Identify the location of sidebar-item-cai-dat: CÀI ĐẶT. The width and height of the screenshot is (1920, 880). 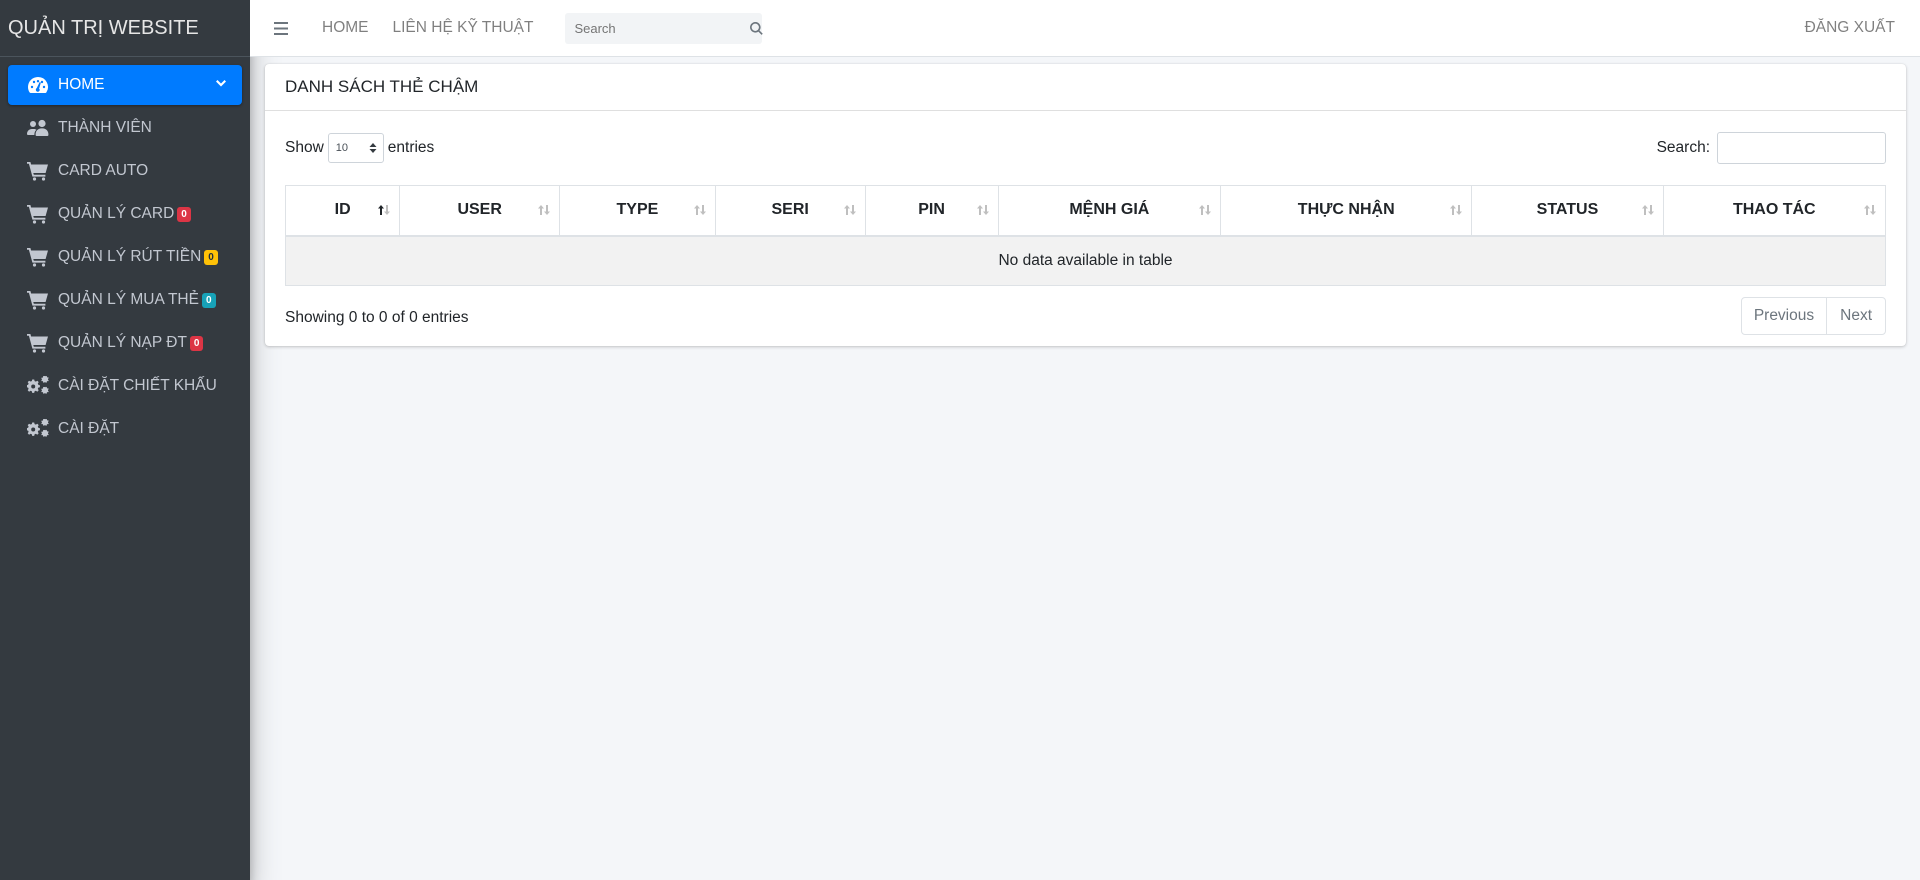
(125, 429).